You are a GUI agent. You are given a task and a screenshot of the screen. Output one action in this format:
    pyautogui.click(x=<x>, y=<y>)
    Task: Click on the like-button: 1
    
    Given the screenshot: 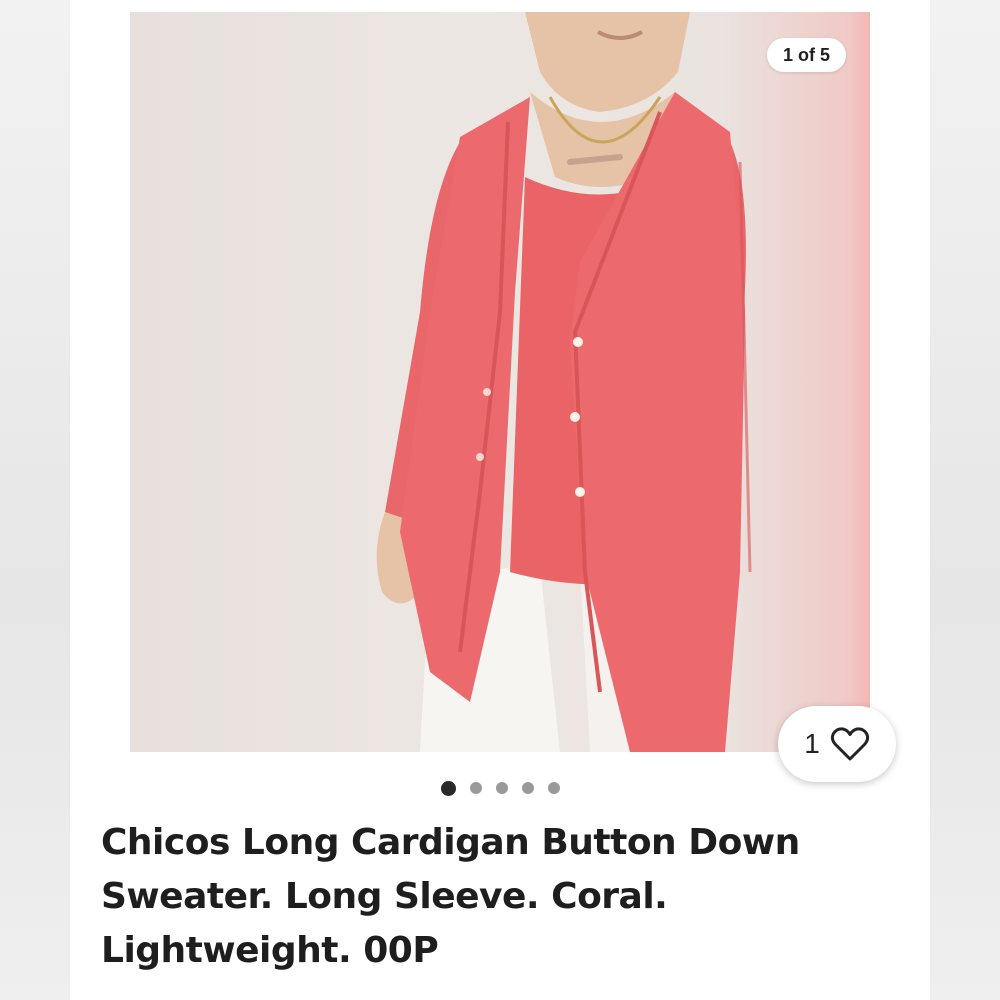 What is the action you would take?
    pyautogui.click(x=837, y=744)
    